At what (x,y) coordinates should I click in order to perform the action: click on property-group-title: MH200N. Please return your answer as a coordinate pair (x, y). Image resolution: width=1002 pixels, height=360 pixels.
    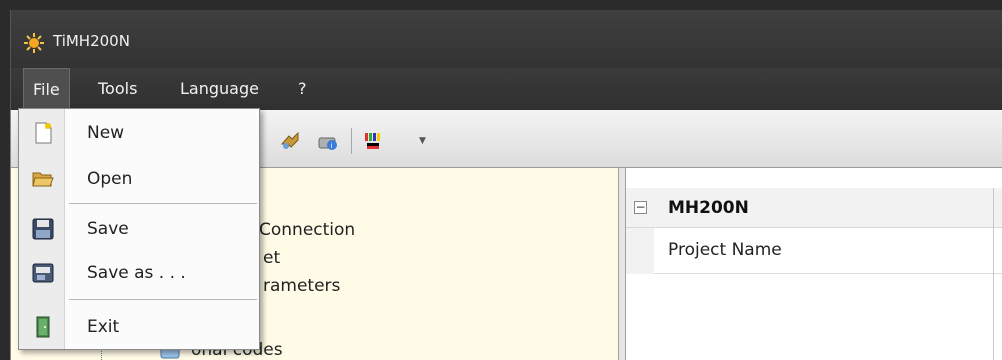
    Looking at the image, I should click on (708, 208).